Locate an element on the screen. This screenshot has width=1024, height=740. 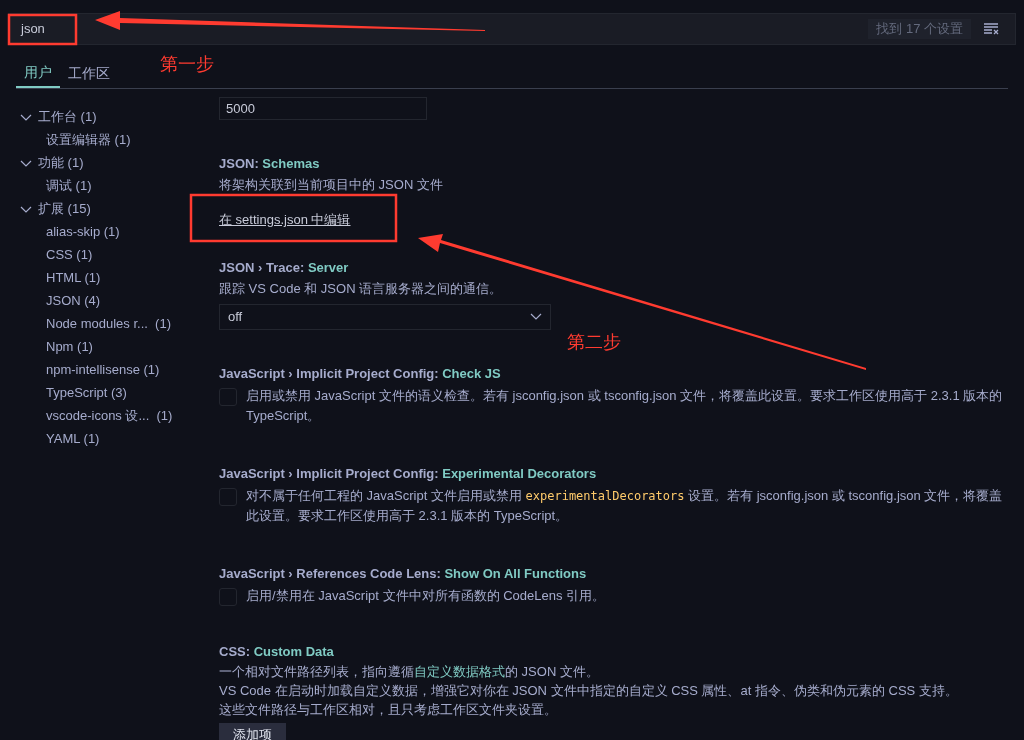
tree-item: 设置编辑器 (1) is located at coordinates (116, 139).